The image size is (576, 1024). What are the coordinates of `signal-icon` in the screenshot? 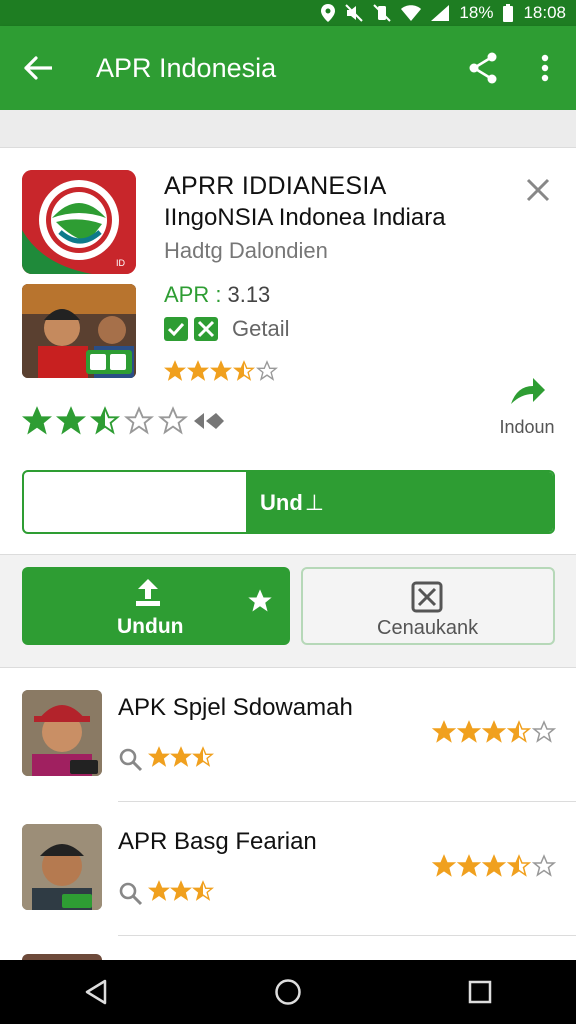 It's located at (440, 13).